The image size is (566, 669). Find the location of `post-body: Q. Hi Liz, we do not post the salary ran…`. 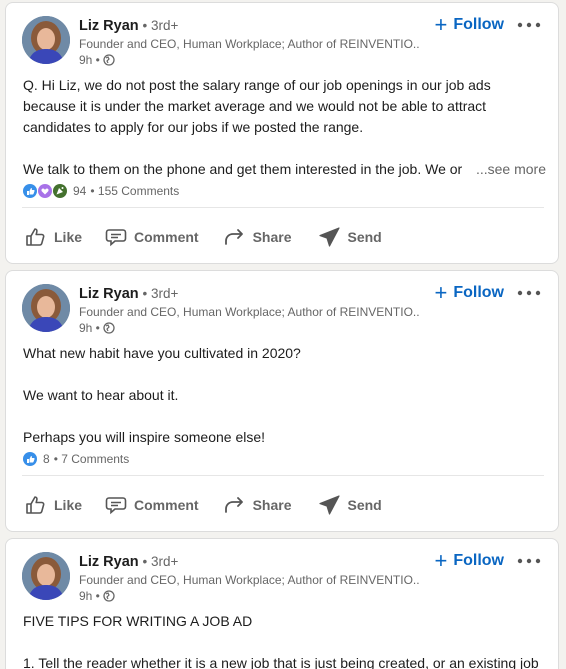

post-body: Q. Hi Liz, we do not post the salary ran… is located at coordinates (284, 127).